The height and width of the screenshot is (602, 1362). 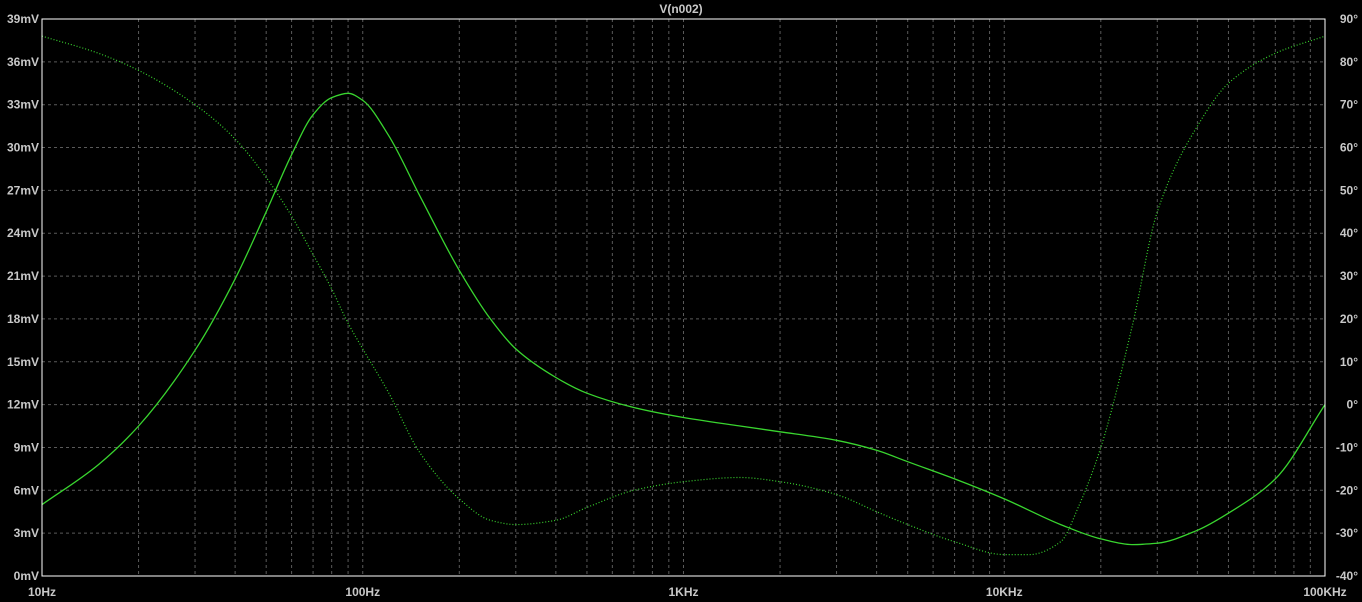 I want to click on right-y-tick-label: 30°, so click(x=1349, y=276).